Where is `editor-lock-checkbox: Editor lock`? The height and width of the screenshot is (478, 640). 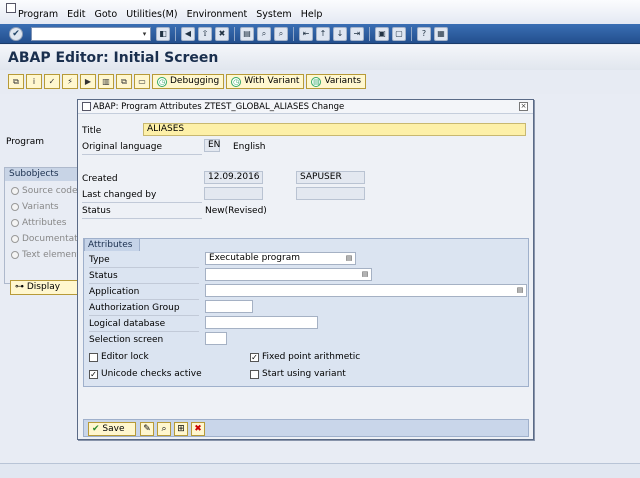
editor-lock-checkbox: Editor lock is located at coordinates (119, 357).